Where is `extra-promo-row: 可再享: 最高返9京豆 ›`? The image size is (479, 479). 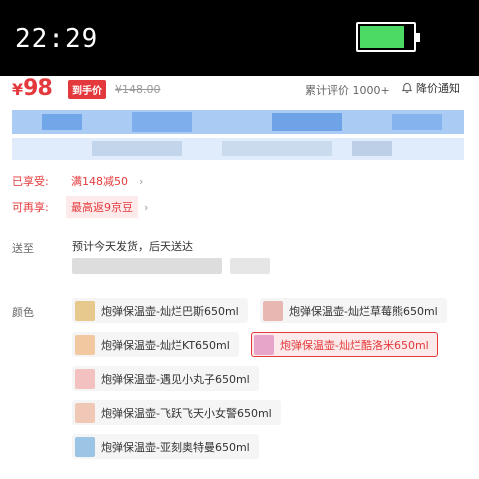 extra-promo-row: 可再享: 最高返9京豆 › is located at coordinates (80, 207).